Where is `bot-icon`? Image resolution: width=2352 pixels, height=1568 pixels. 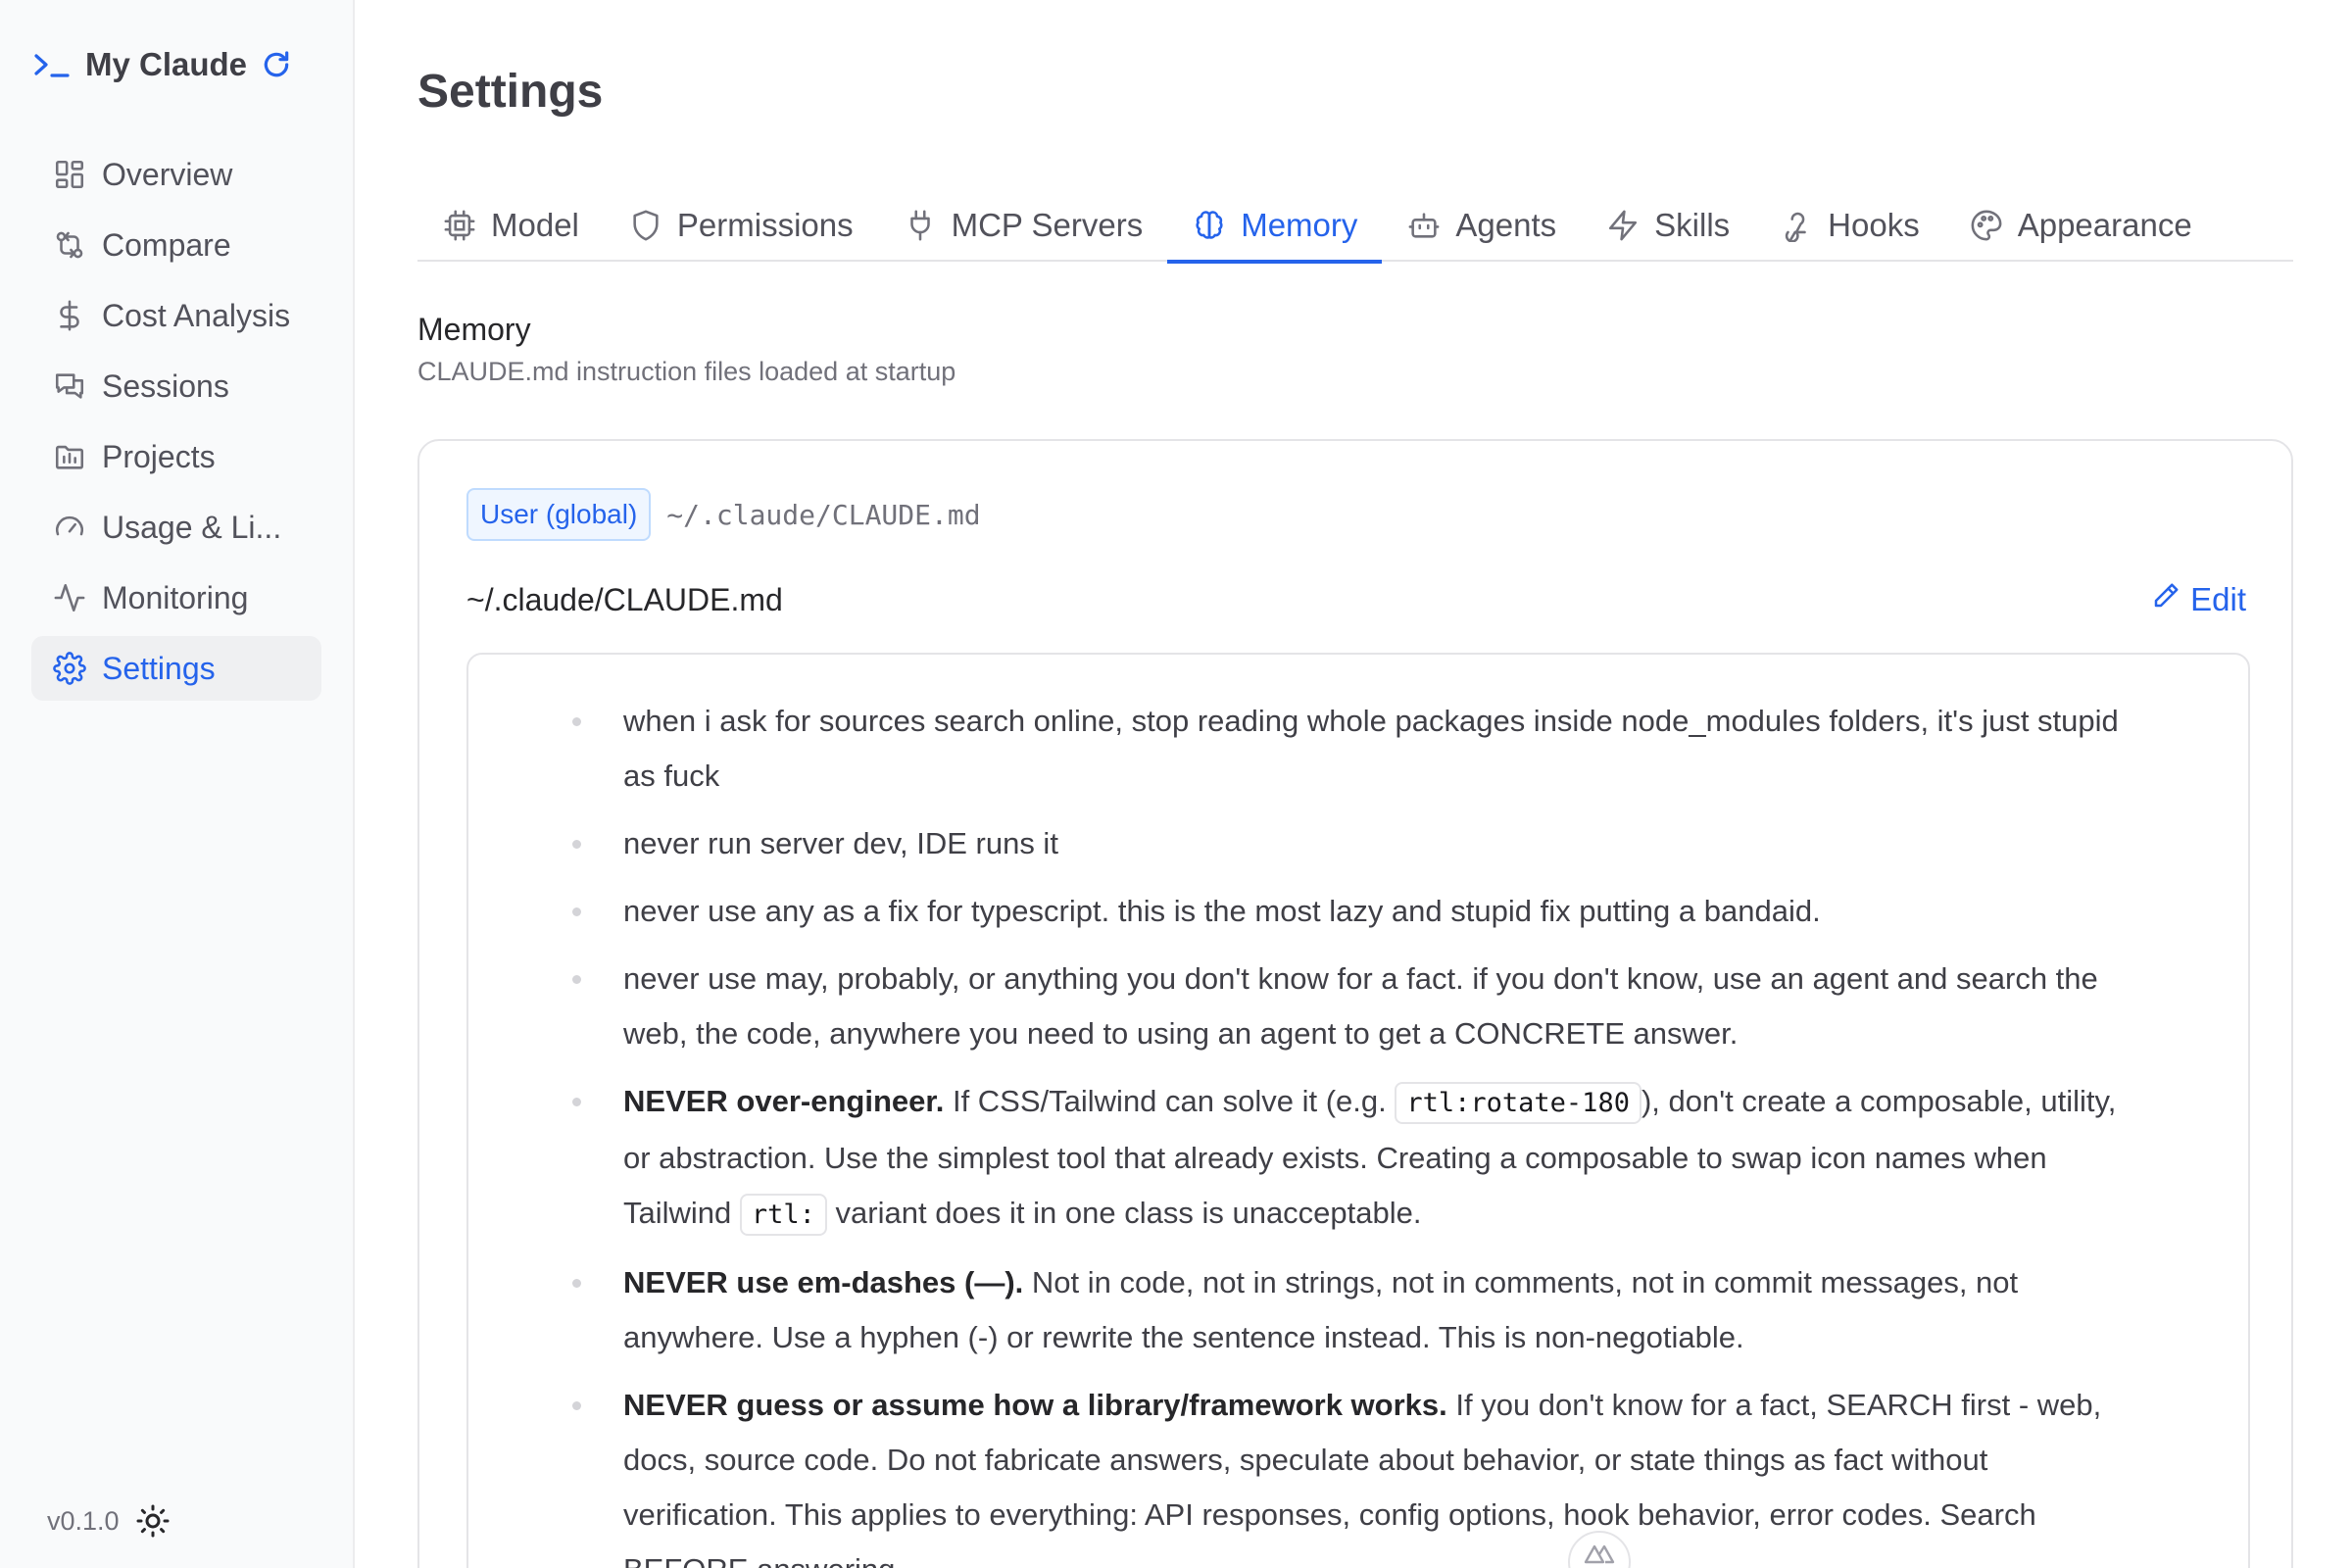 bot-icon is located at coordinates (1424, 225).